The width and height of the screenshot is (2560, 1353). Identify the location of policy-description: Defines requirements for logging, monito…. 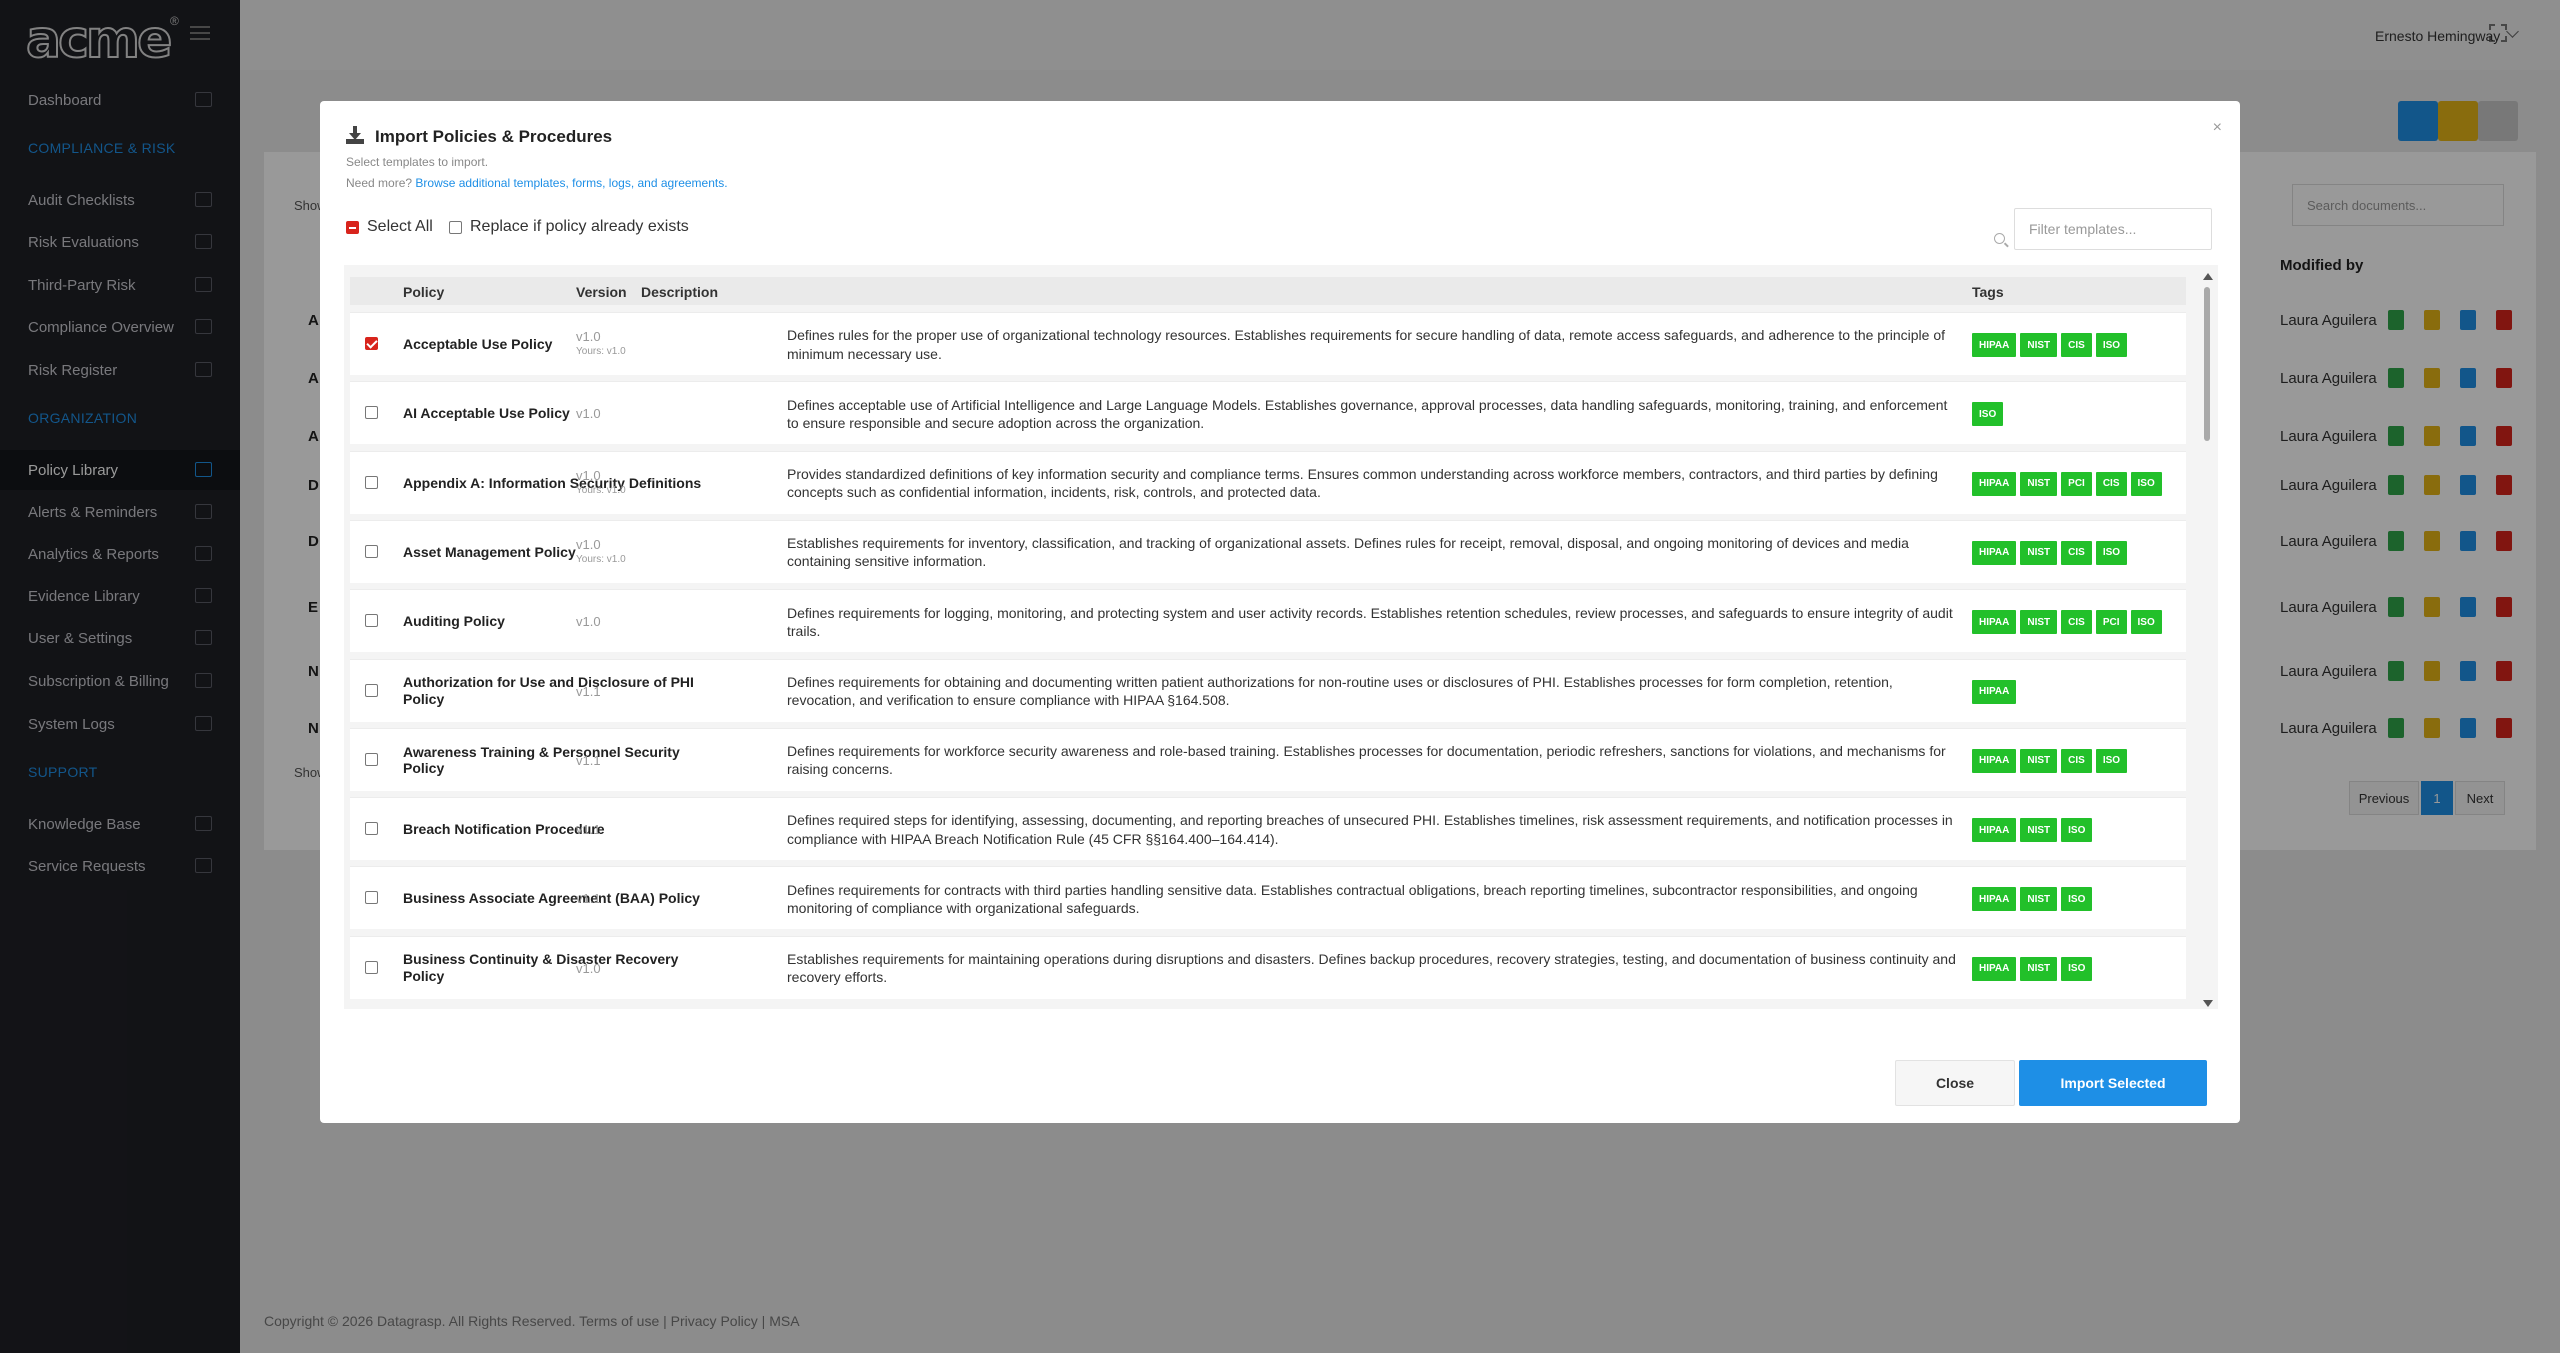
(1370, 621).